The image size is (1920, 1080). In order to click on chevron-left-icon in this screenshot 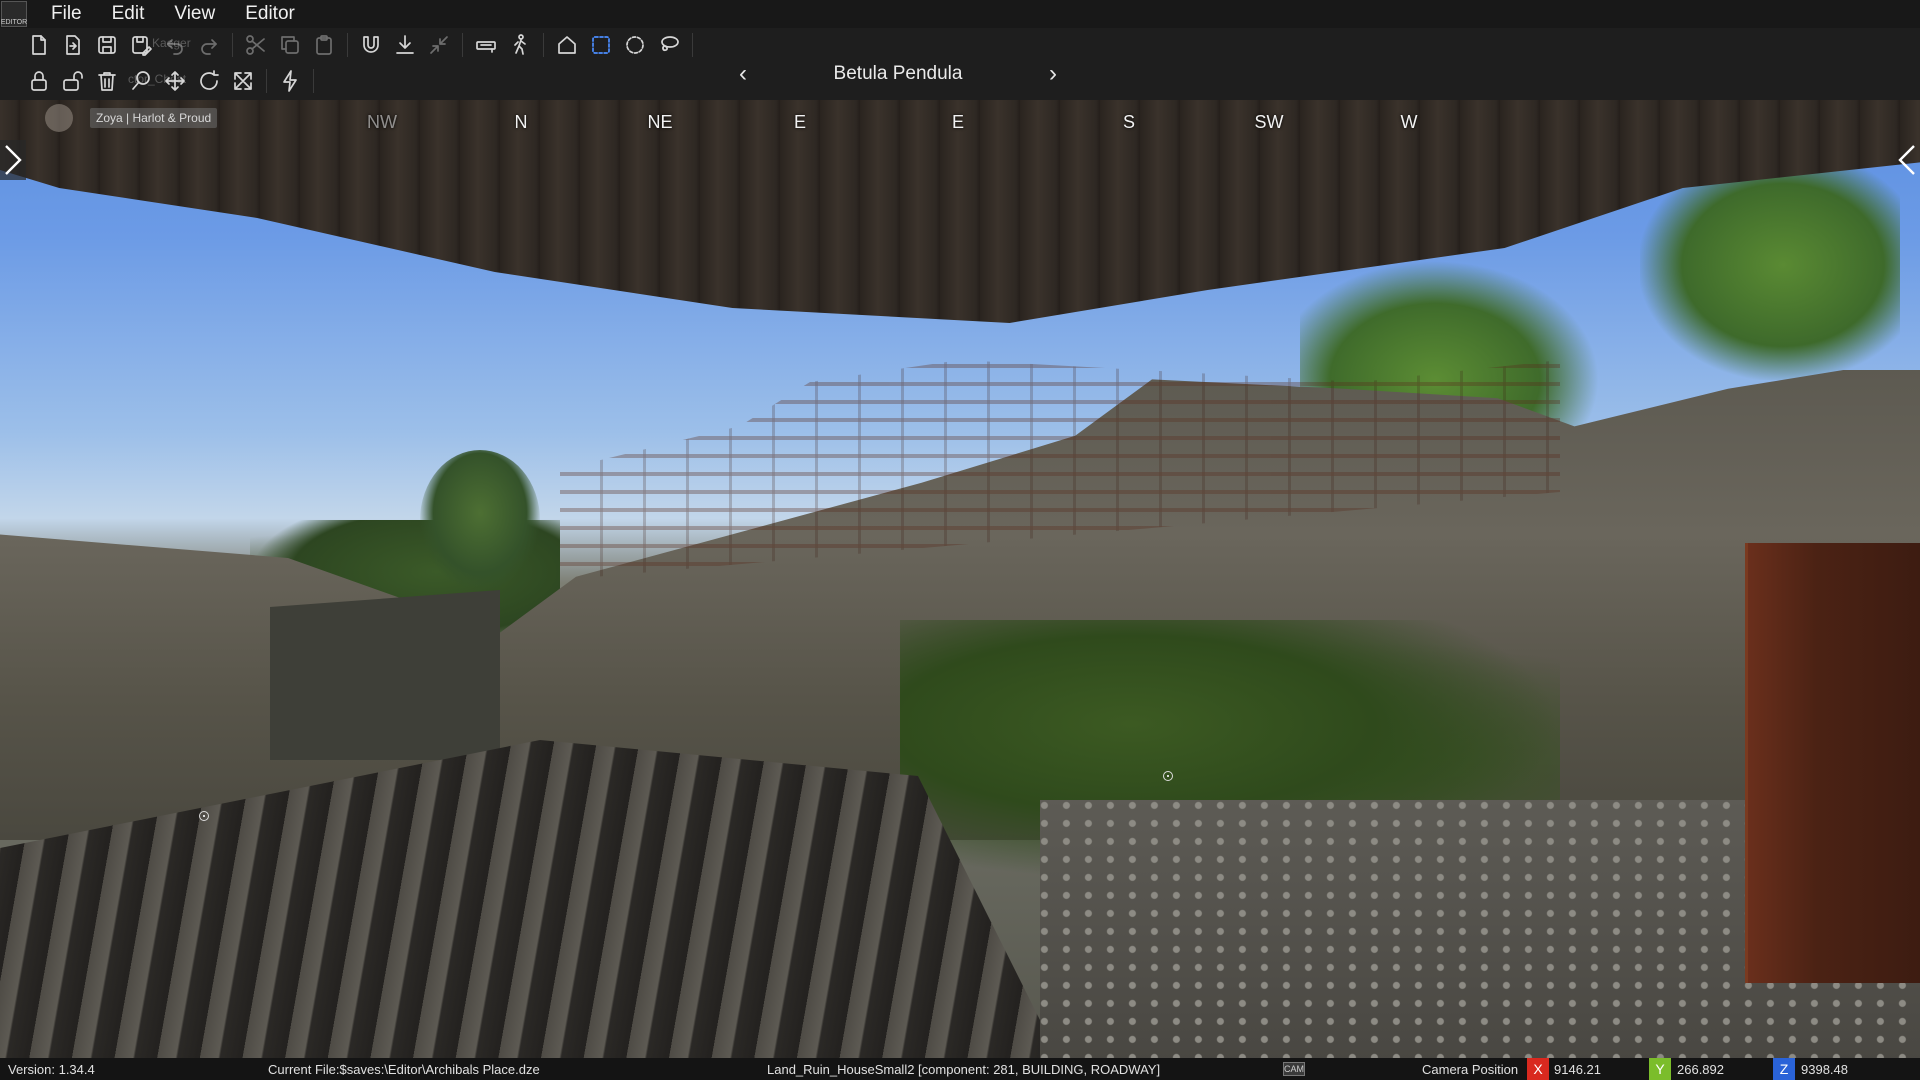, I will do `click(1906, 160)`.